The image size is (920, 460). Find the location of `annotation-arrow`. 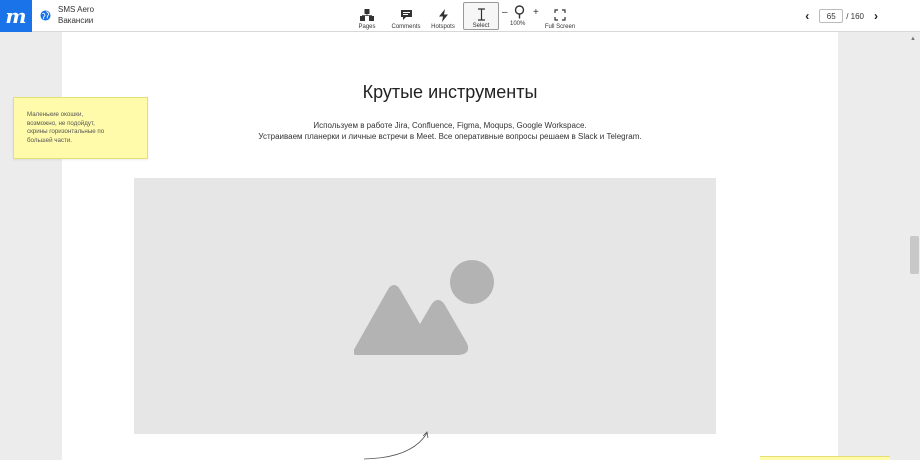

annotation-arrow is located at coordinates (396, 445).